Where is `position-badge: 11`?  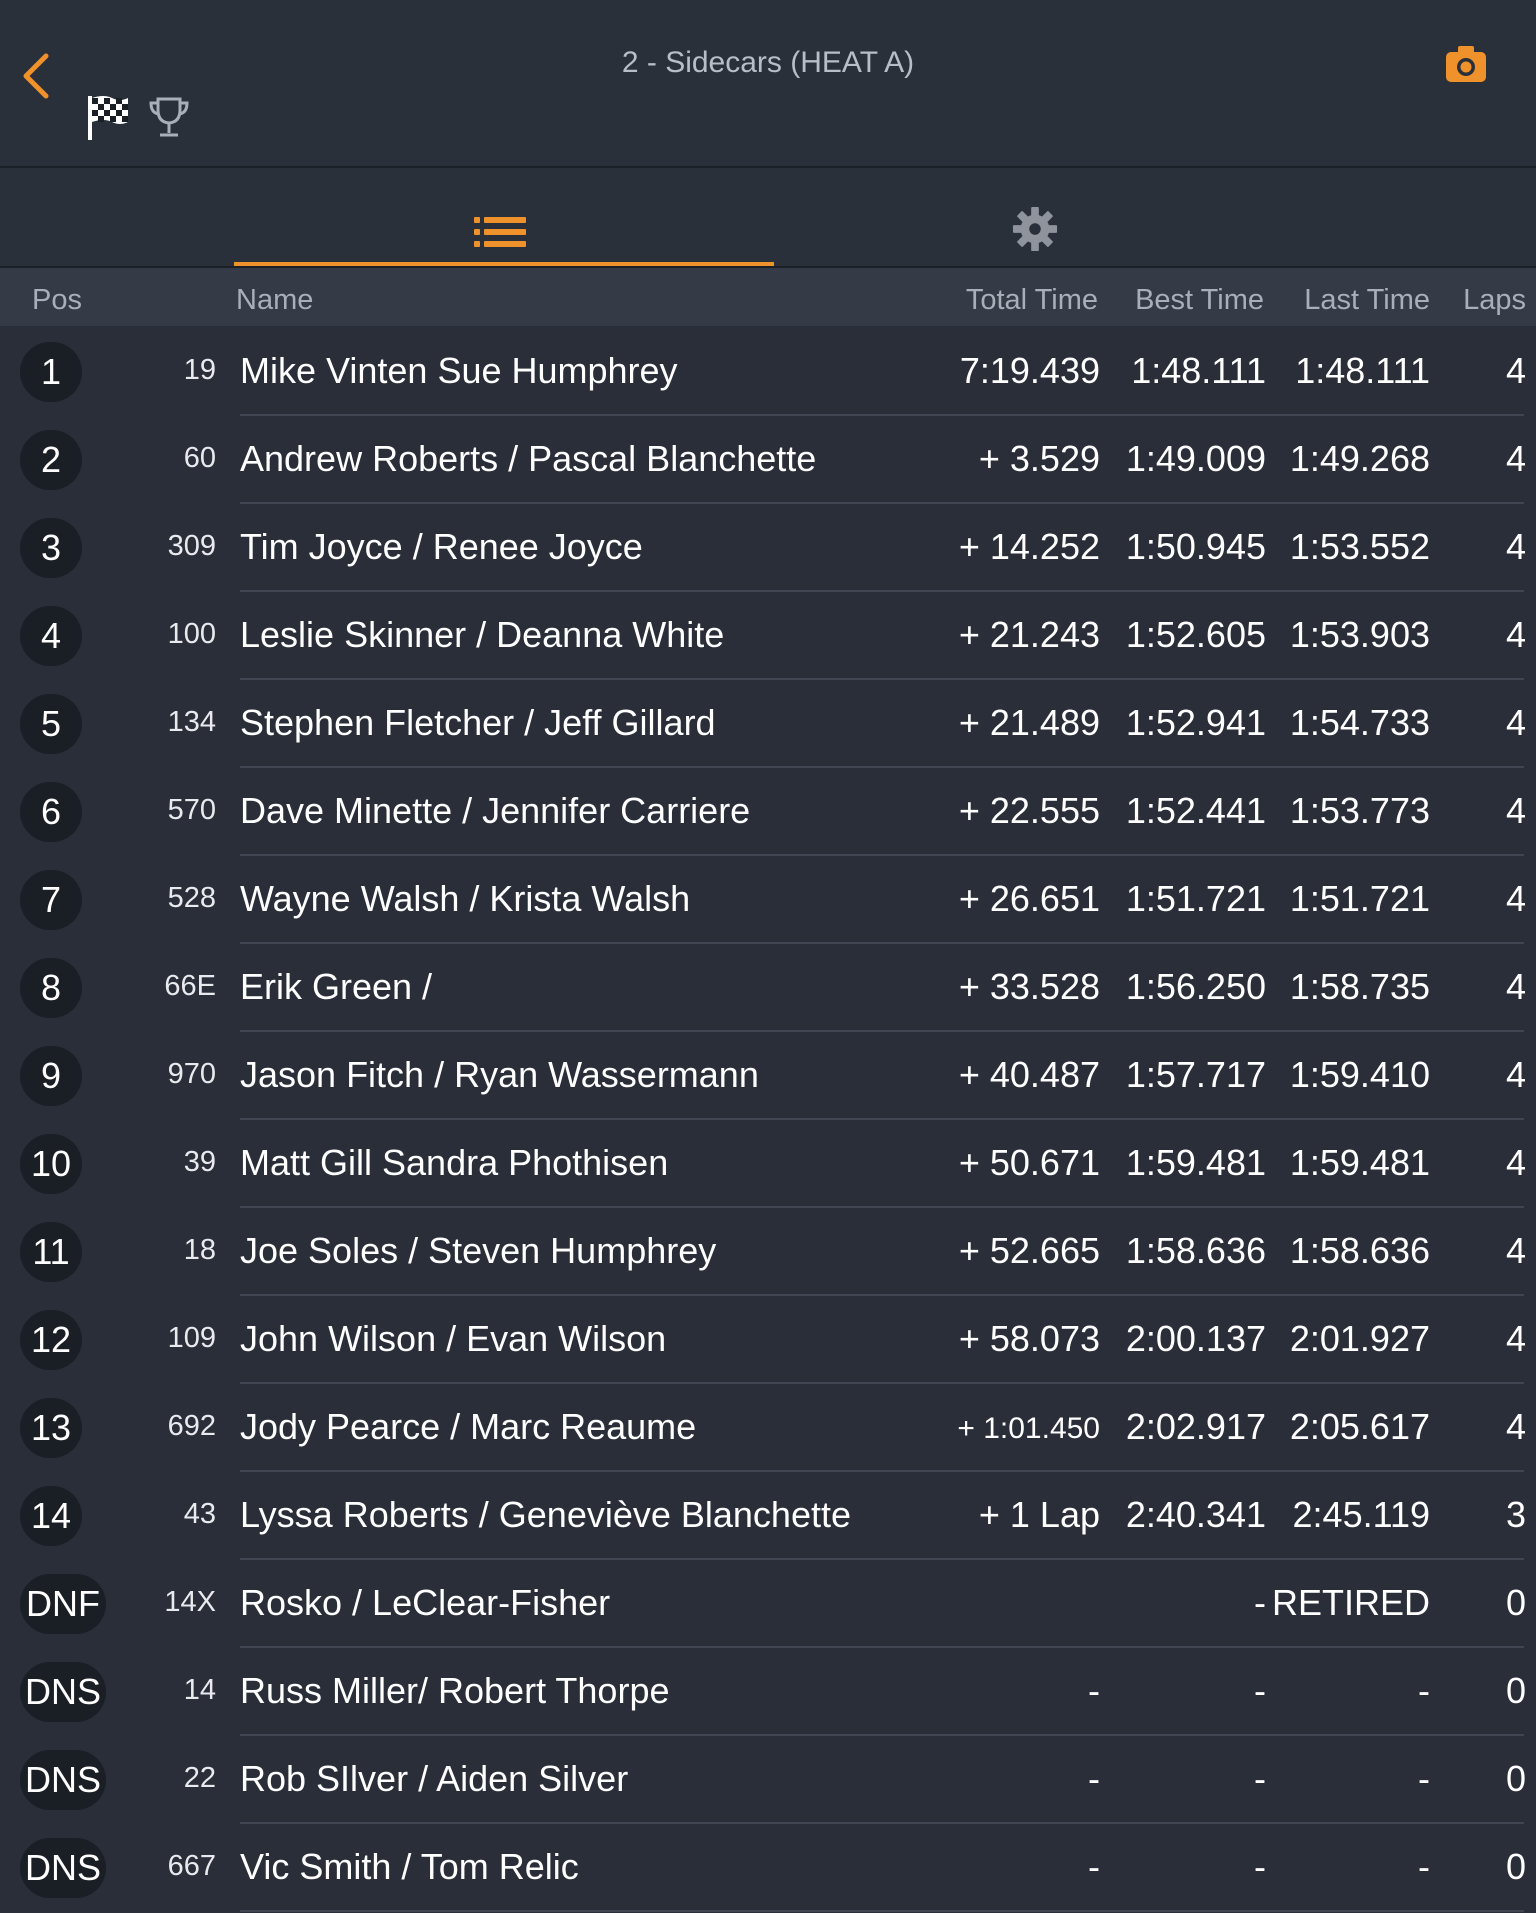
position-badge: 11 is located at coordinates (51, 1252).